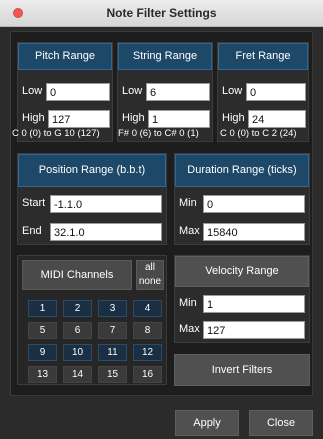  Describe the element at coordinates (18, 13) in the screenshot. I see `close-window-icon` at that location.